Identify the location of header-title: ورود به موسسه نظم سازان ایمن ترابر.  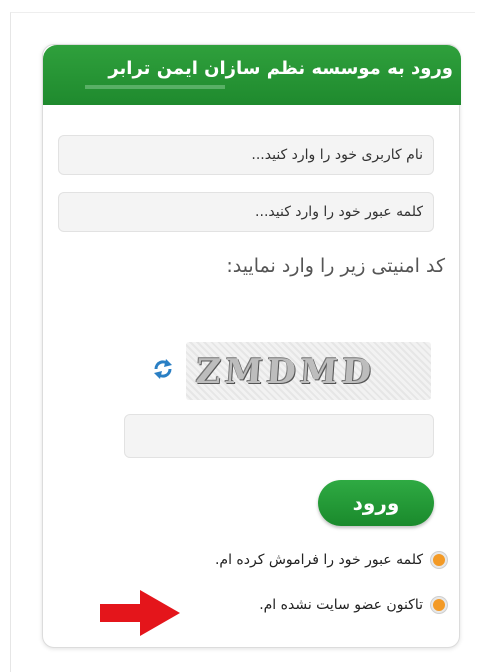
(280, 68).